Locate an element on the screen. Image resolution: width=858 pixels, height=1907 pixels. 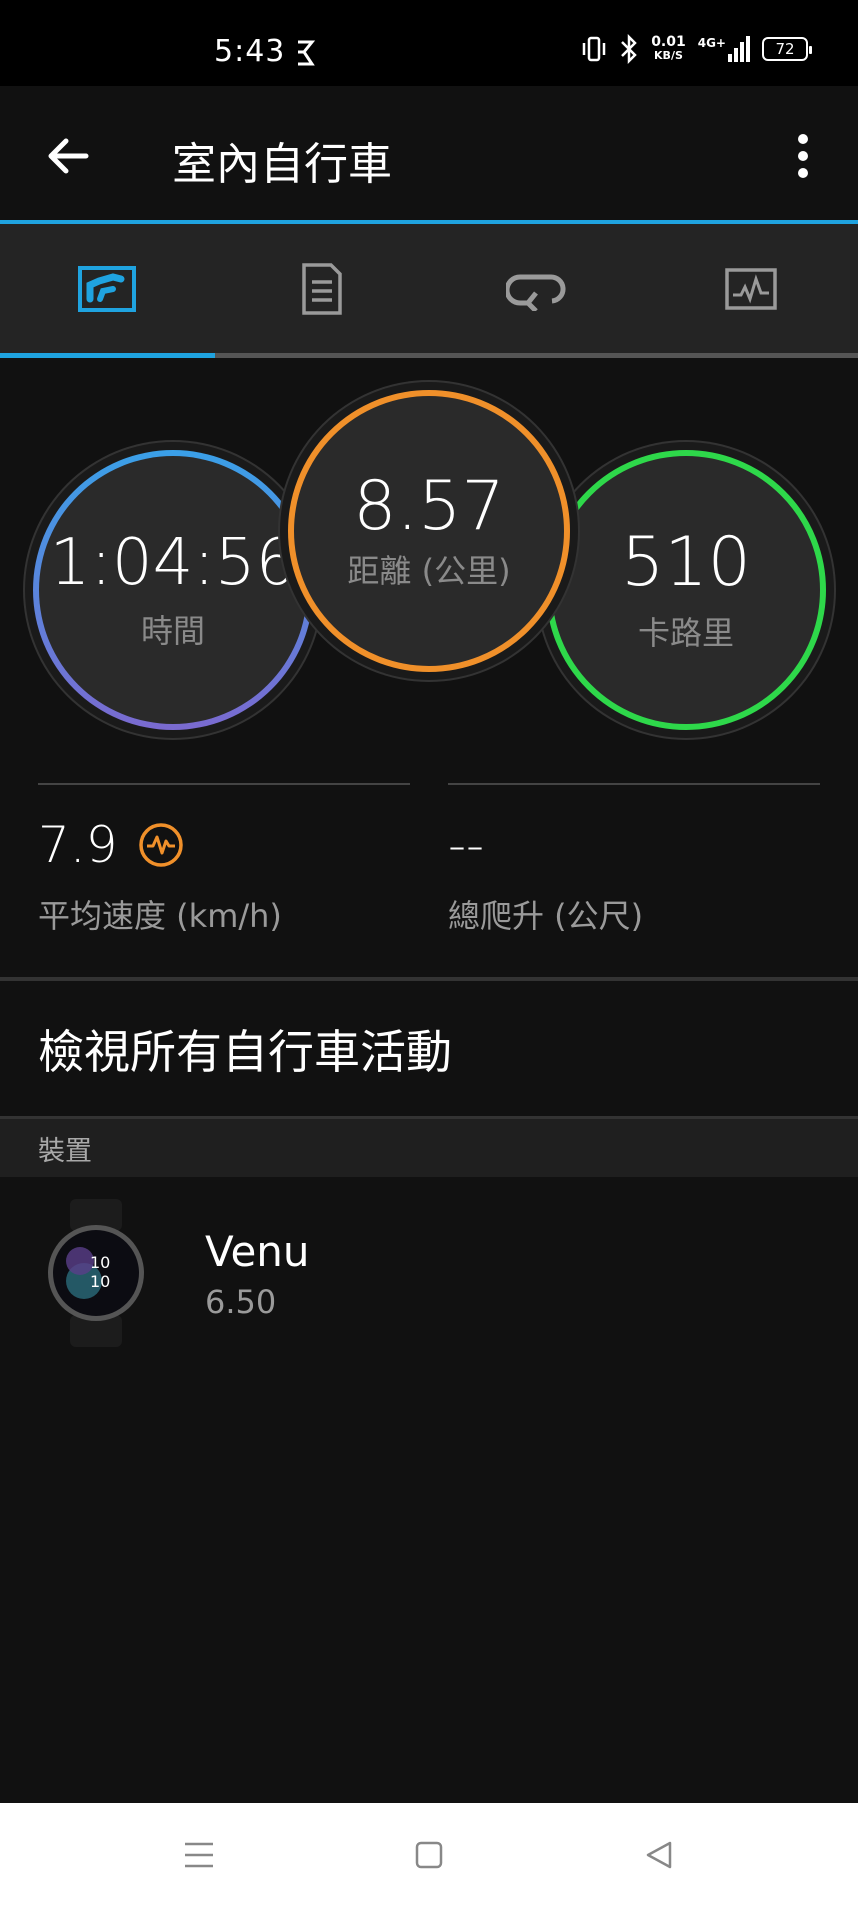
total-ascent-value: -- is located at coordinates (466, 845).